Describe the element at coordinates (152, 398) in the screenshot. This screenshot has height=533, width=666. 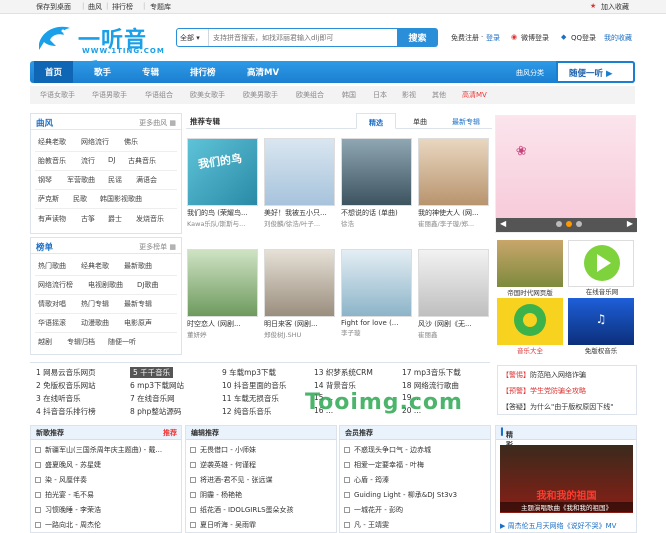
I see `rank-link: 7 在线音乐网` at that location.